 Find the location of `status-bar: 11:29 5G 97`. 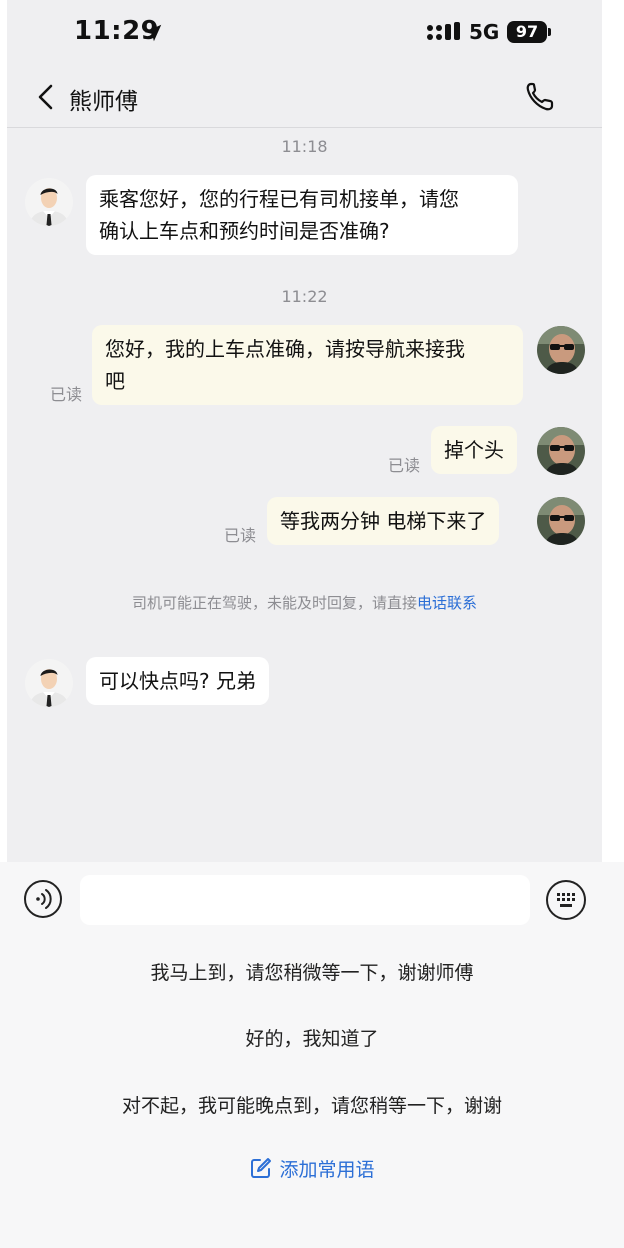

status-bar: 11:29 5G 97 is located at coordinates (304, 33).